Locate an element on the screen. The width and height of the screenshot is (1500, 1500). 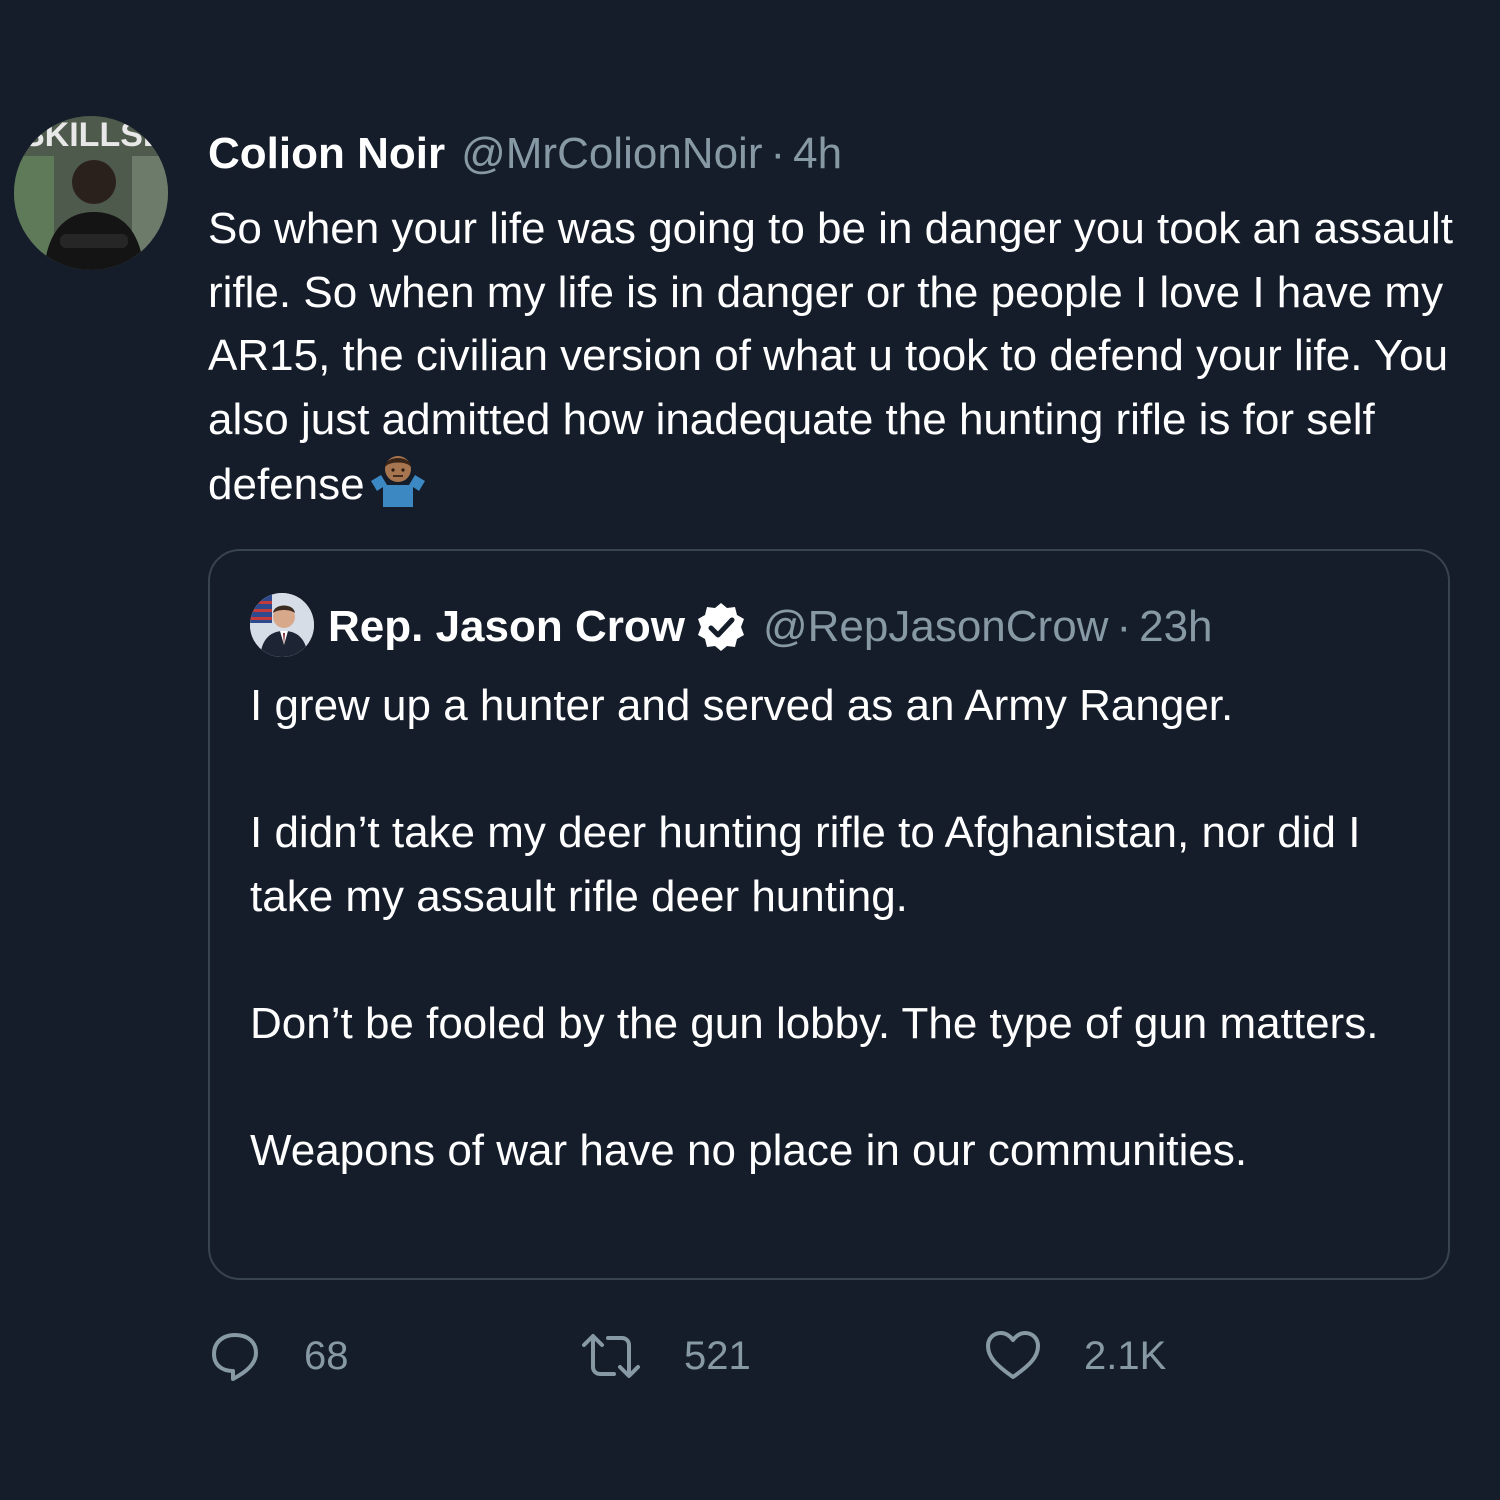
reply-icon is located at coordinates (235, 1357).